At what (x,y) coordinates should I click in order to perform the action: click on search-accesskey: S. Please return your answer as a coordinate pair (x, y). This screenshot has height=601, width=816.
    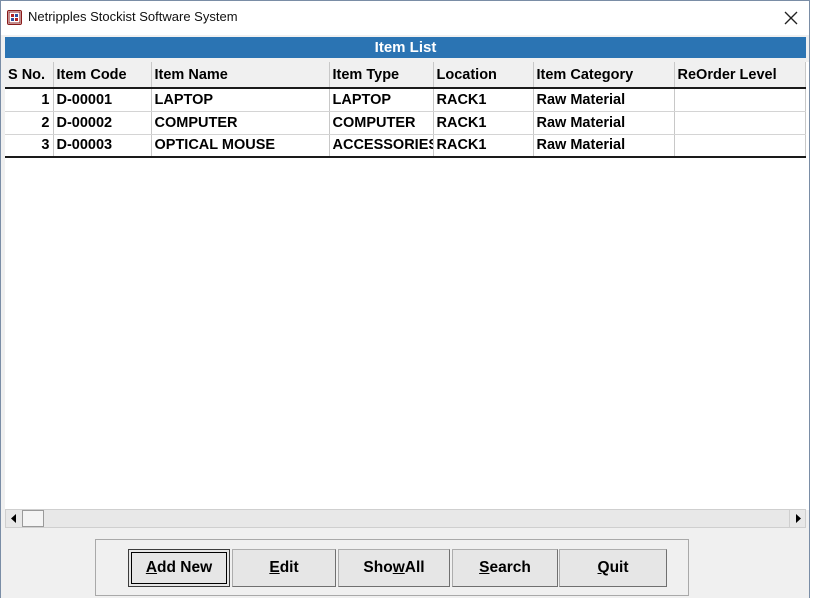
    Looking at the image, I should click on (484, 567).